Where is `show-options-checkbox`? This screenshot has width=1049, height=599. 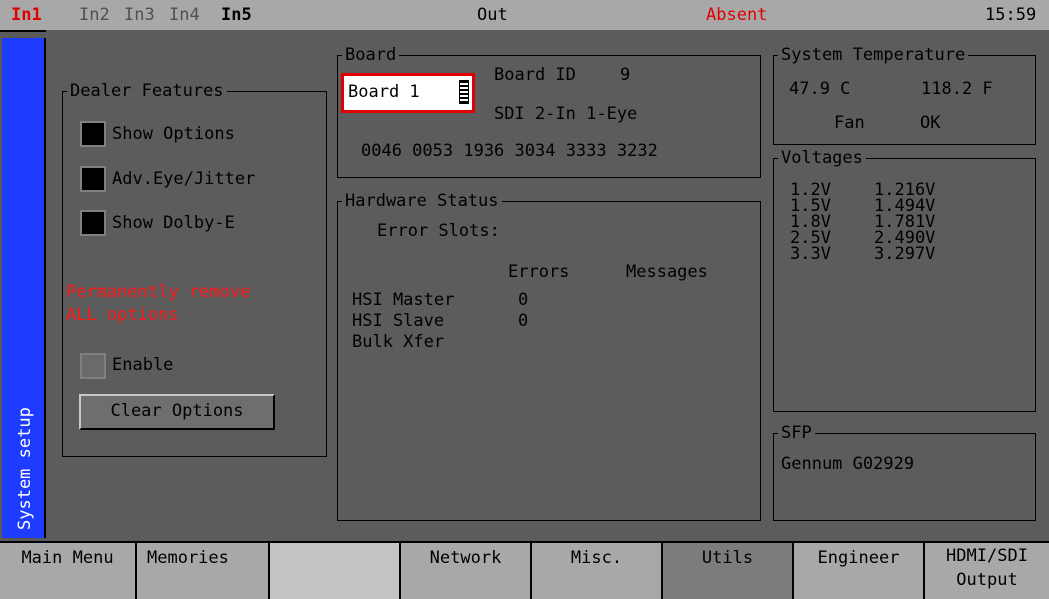
show-options-checkbox is located at coordinates (93, 134).